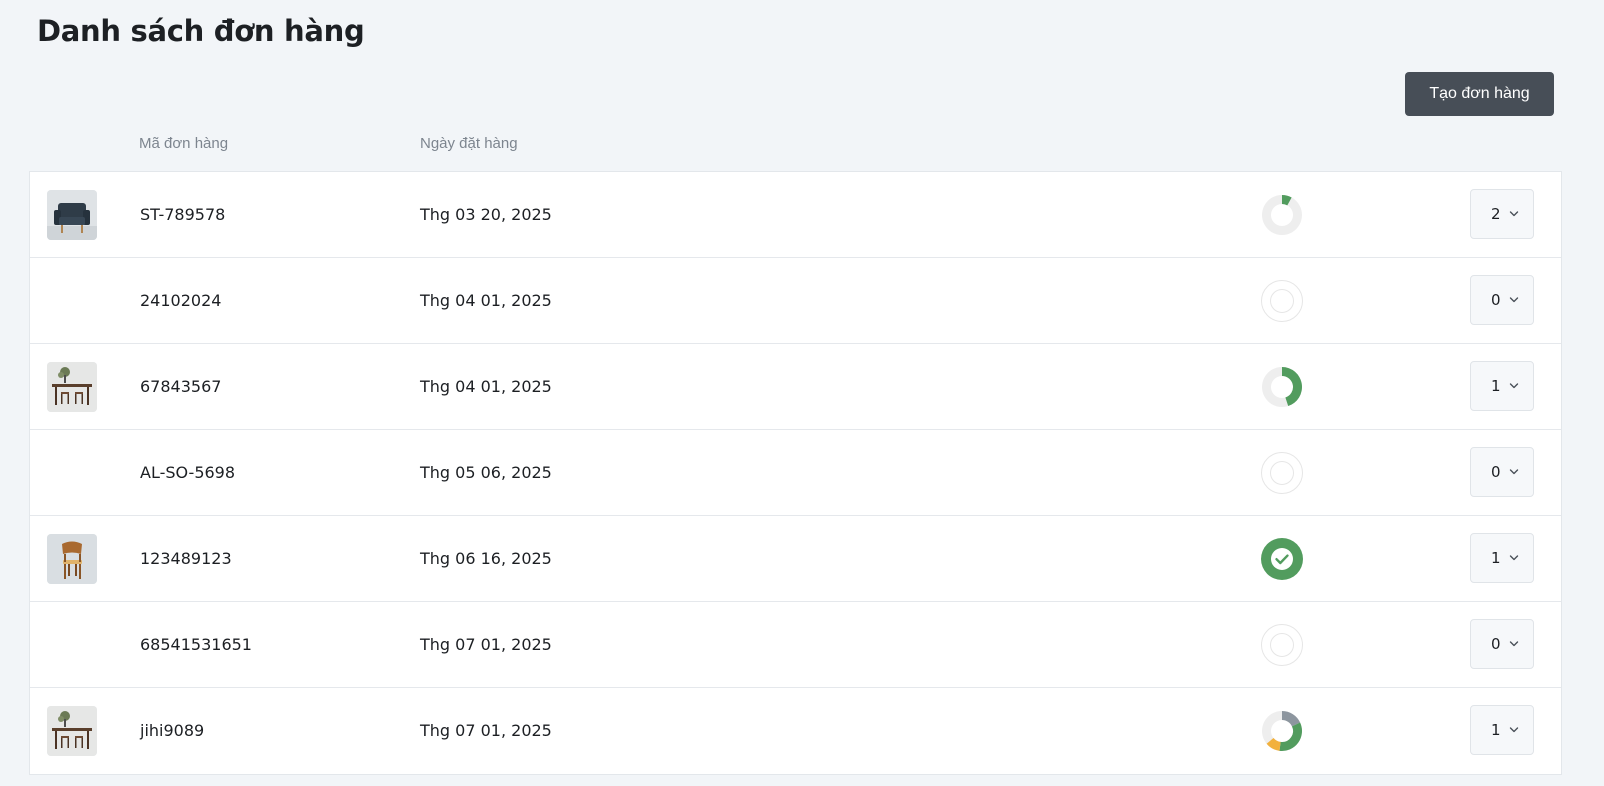 The width and height of the screenshot is (1604, 786). What do you see at coordinates (795, 645) in the screenshot?
I see `table-row: 68541531651 Thg 07 01, 2025 0` at bounding box center [795, 645].